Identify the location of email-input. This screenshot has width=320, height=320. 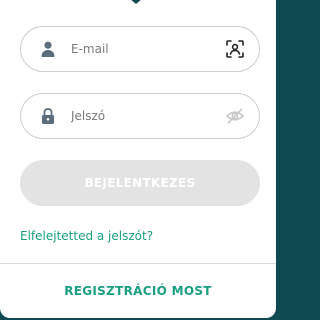
(146, 49).